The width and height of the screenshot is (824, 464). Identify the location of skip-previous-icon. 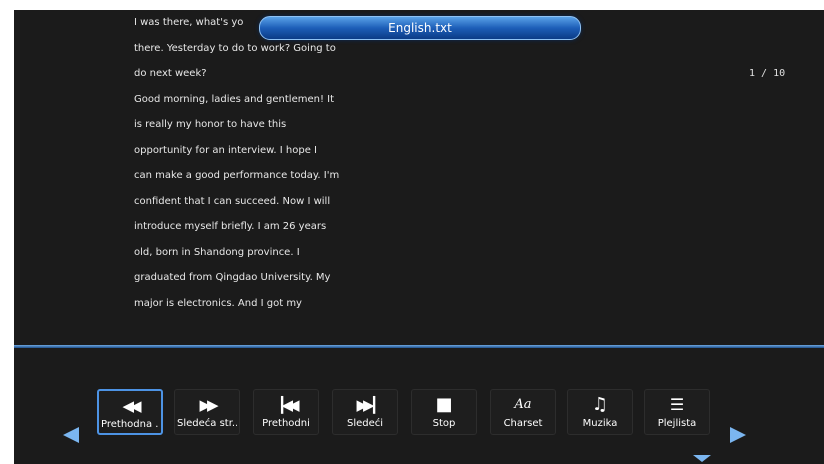
(286, 405).